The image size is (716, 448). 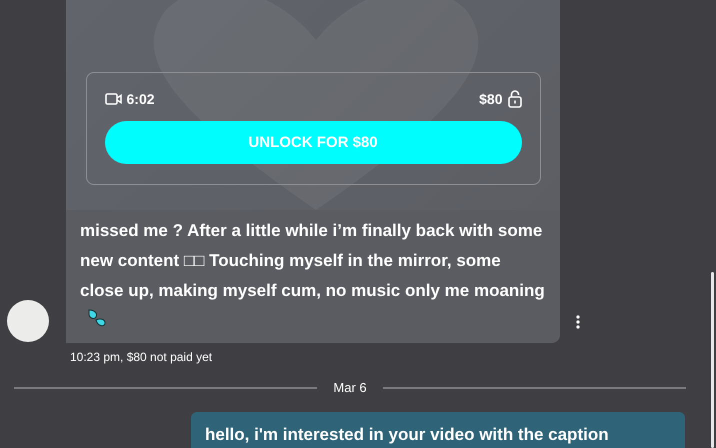 I want to click on scrollbar, so click(x=712, y=360).